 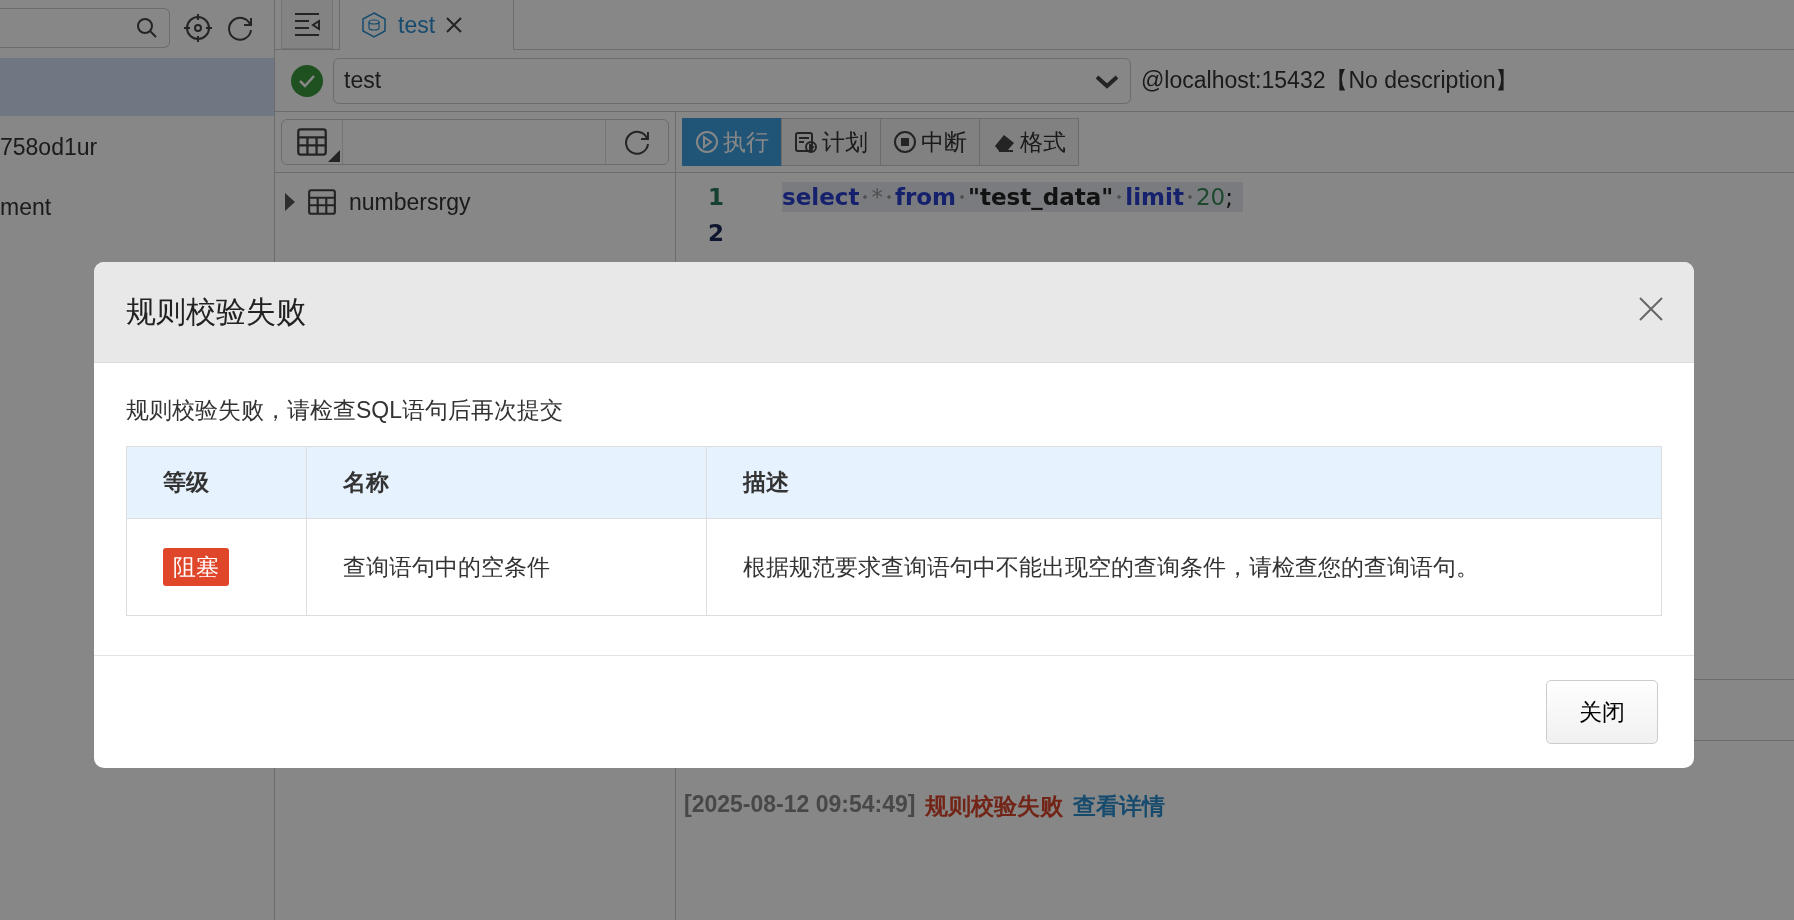 What do you see at coordinates (85, 28) in the screenshot?
I see `search-field` at bounding box center [85, 28].